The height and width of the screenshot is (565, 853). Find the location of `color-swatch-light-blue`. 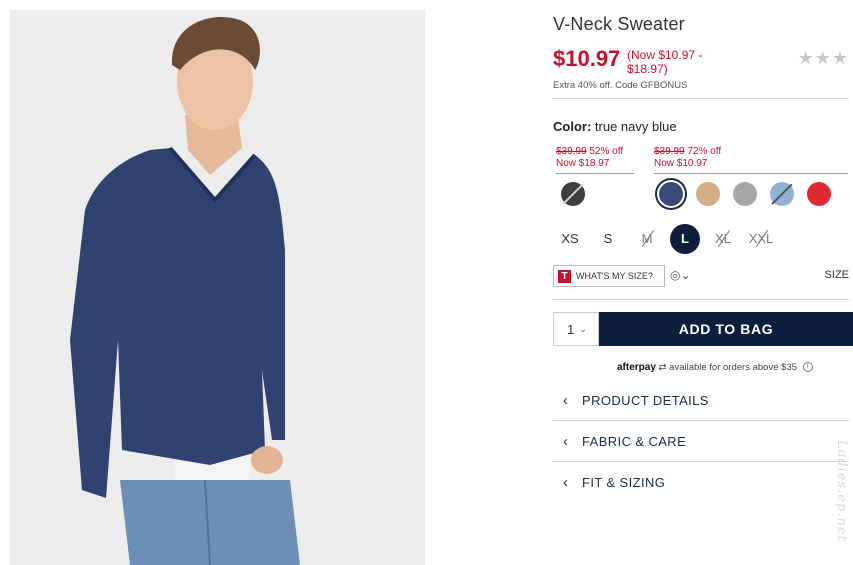

color-swatch-light-blue is located at coordinates (782, 194).